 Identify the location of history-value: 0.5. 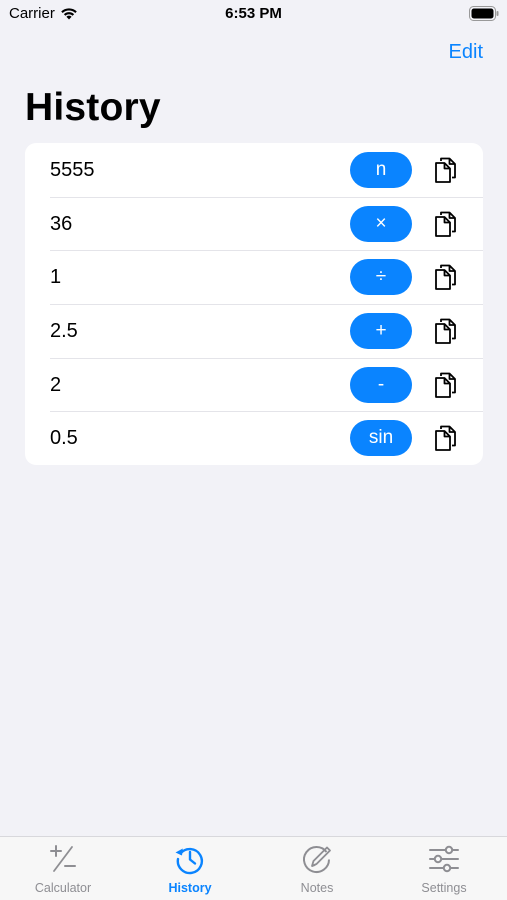
(64, 438).